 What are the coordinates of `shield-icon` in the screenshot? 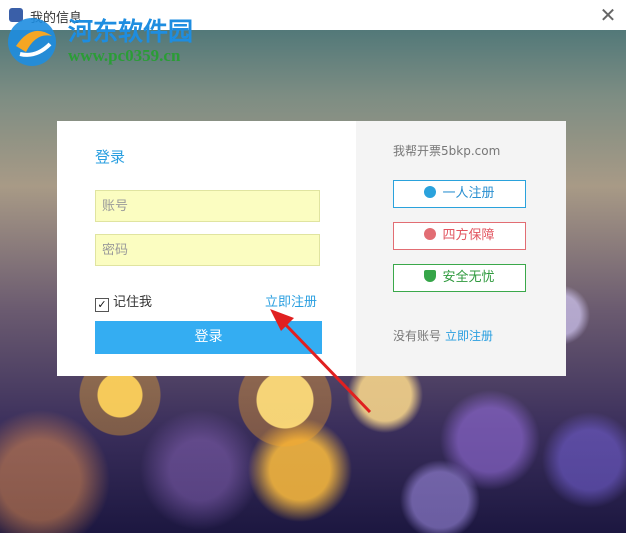 It's located at (430, 276).